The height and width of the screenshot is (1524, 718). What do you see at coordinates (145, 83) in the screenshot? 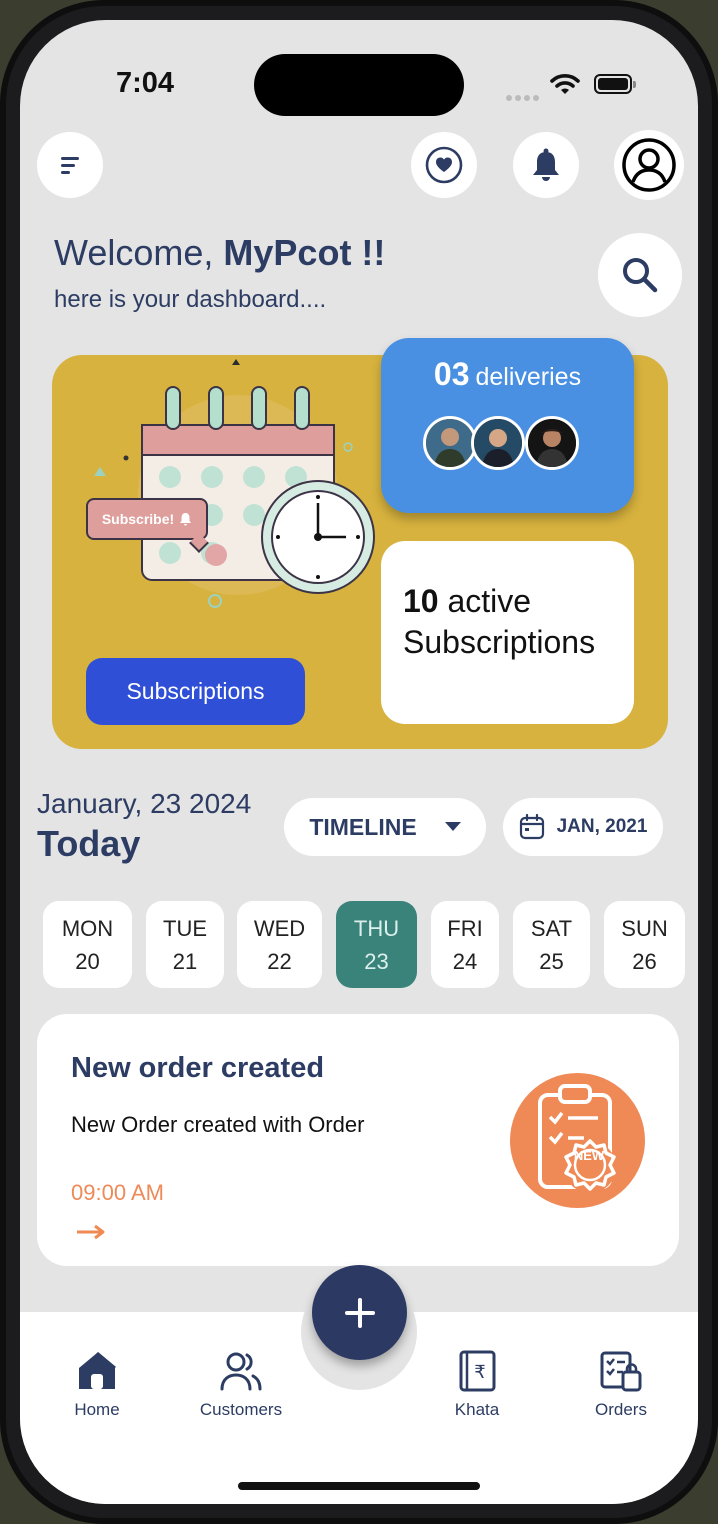
I see `status-time: 7:04` at bounding box center [145, 83].